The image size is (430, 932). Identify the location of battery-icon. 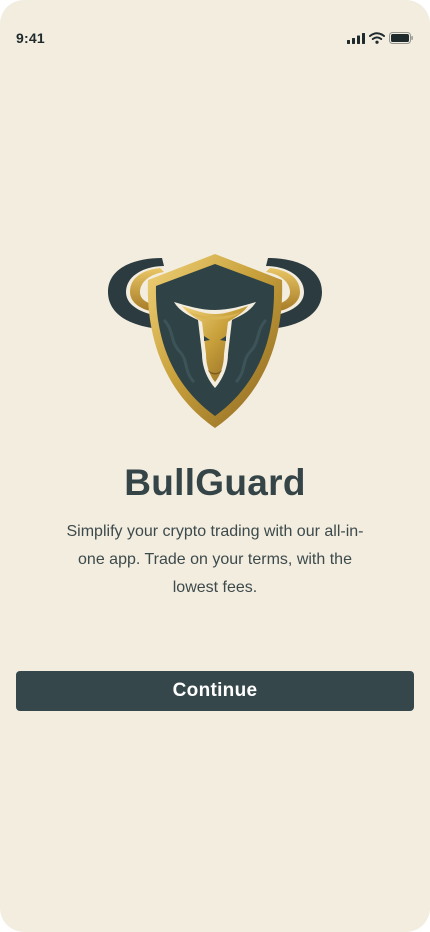
(401, 38).